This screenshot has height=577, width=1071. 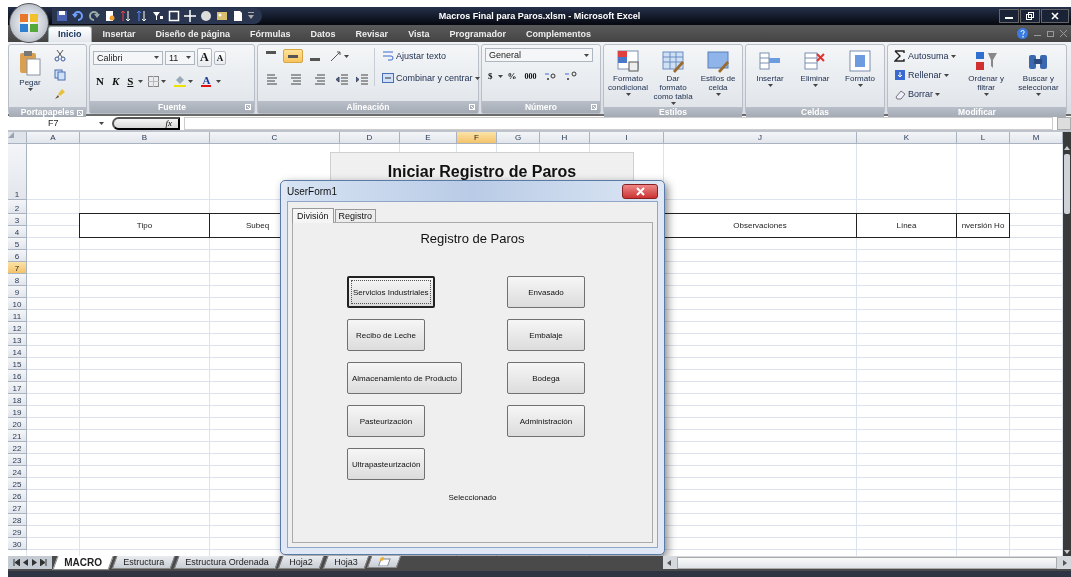 I want to click on row-header: 15, so click(x=17, y=364).